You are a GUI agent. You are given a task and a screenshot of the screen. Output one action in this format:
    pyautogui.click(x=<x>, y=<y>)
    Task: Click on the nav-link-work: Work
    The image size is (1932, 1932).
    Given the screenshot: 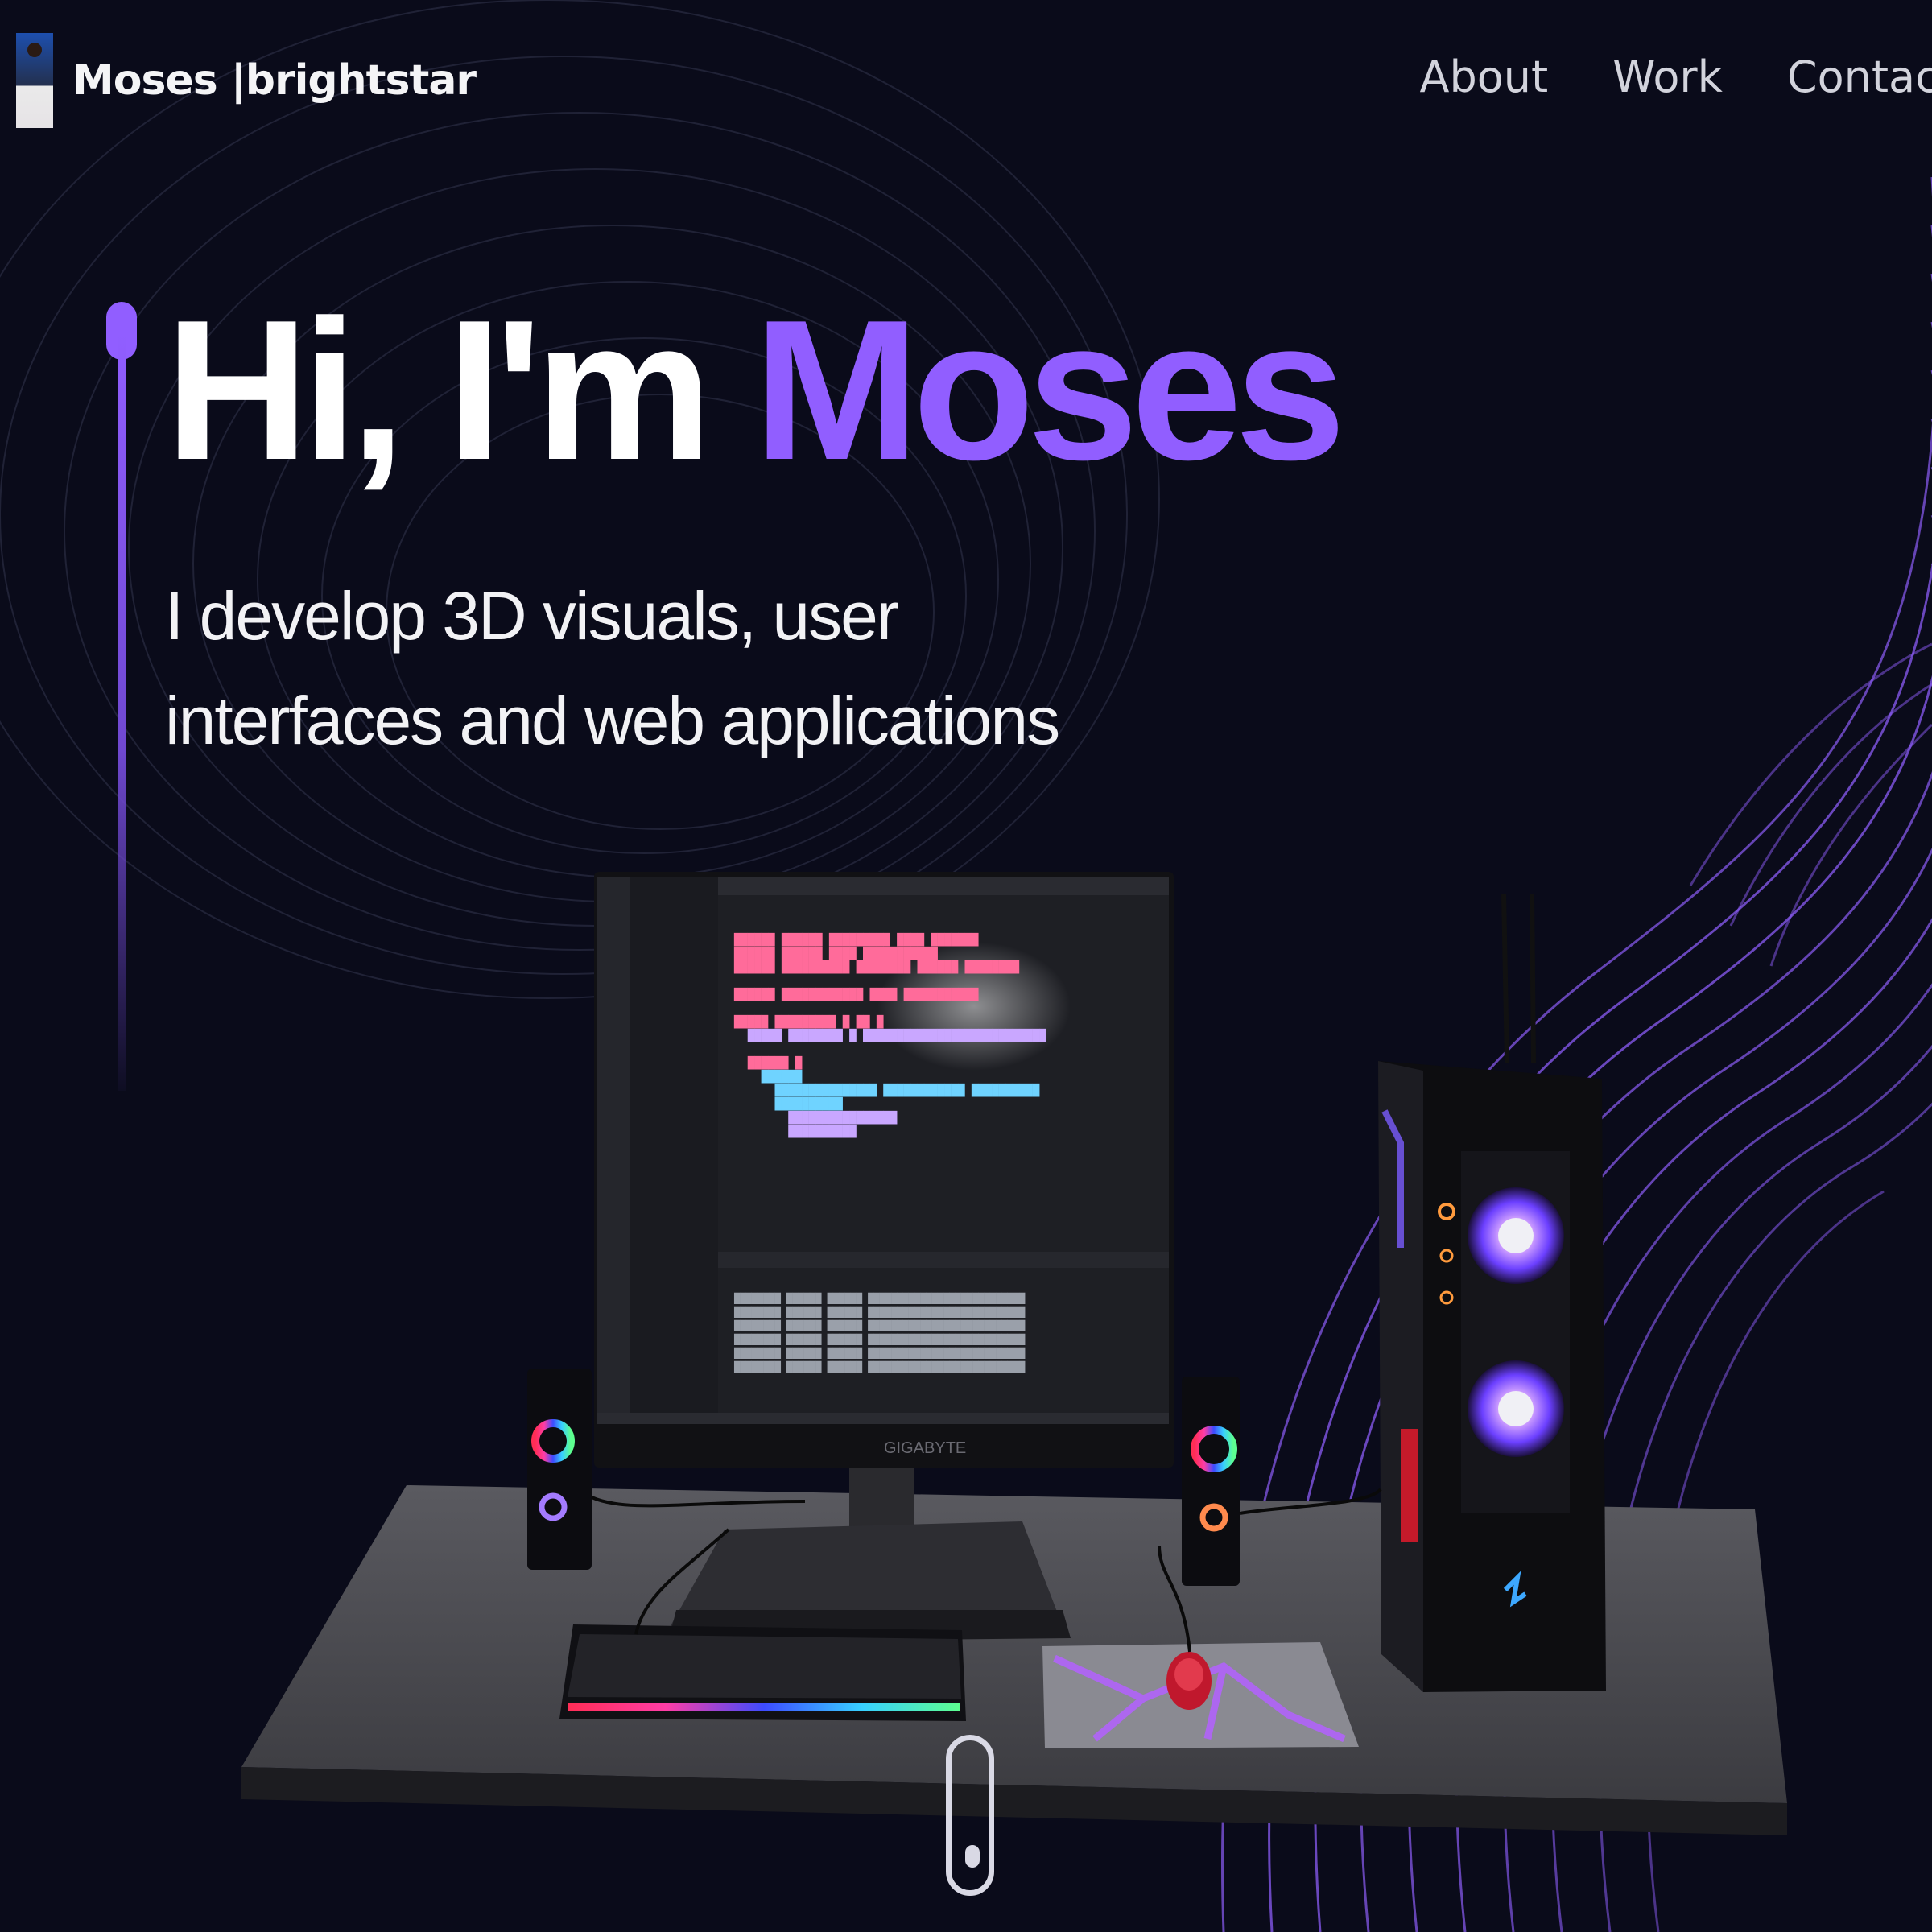 What is the action you would take?
    pyautogui.click(x=1667, y=77)
    